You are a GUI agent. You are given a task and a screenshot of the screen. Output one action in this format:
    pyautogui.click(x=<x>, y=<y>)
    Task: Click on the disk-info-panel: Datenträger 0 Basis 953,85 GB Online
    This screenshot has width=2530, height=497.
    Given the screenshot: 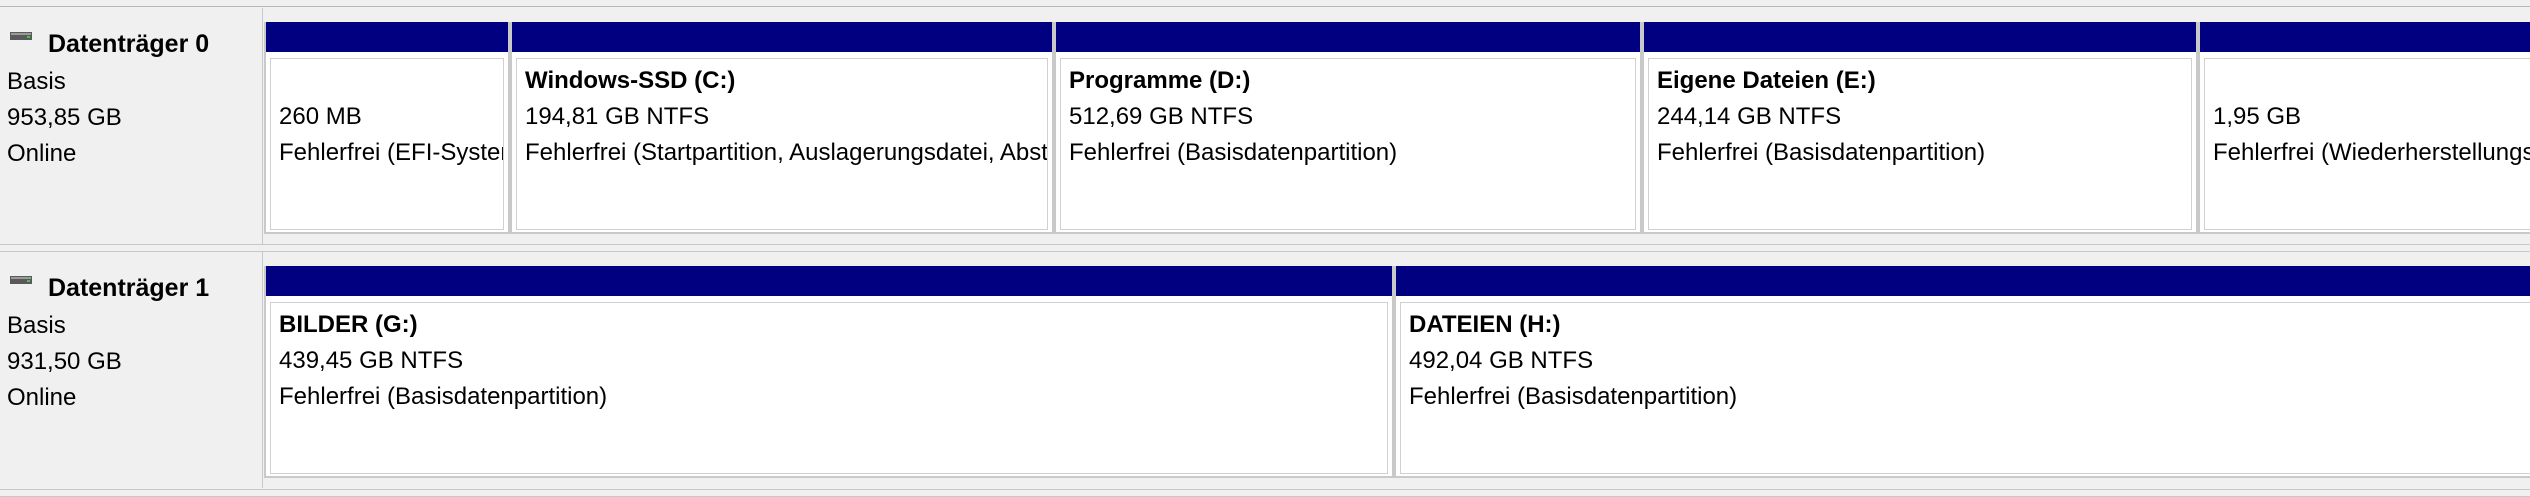 What is the action you would take?
    pyautogui.click(x=131, y=126)
    